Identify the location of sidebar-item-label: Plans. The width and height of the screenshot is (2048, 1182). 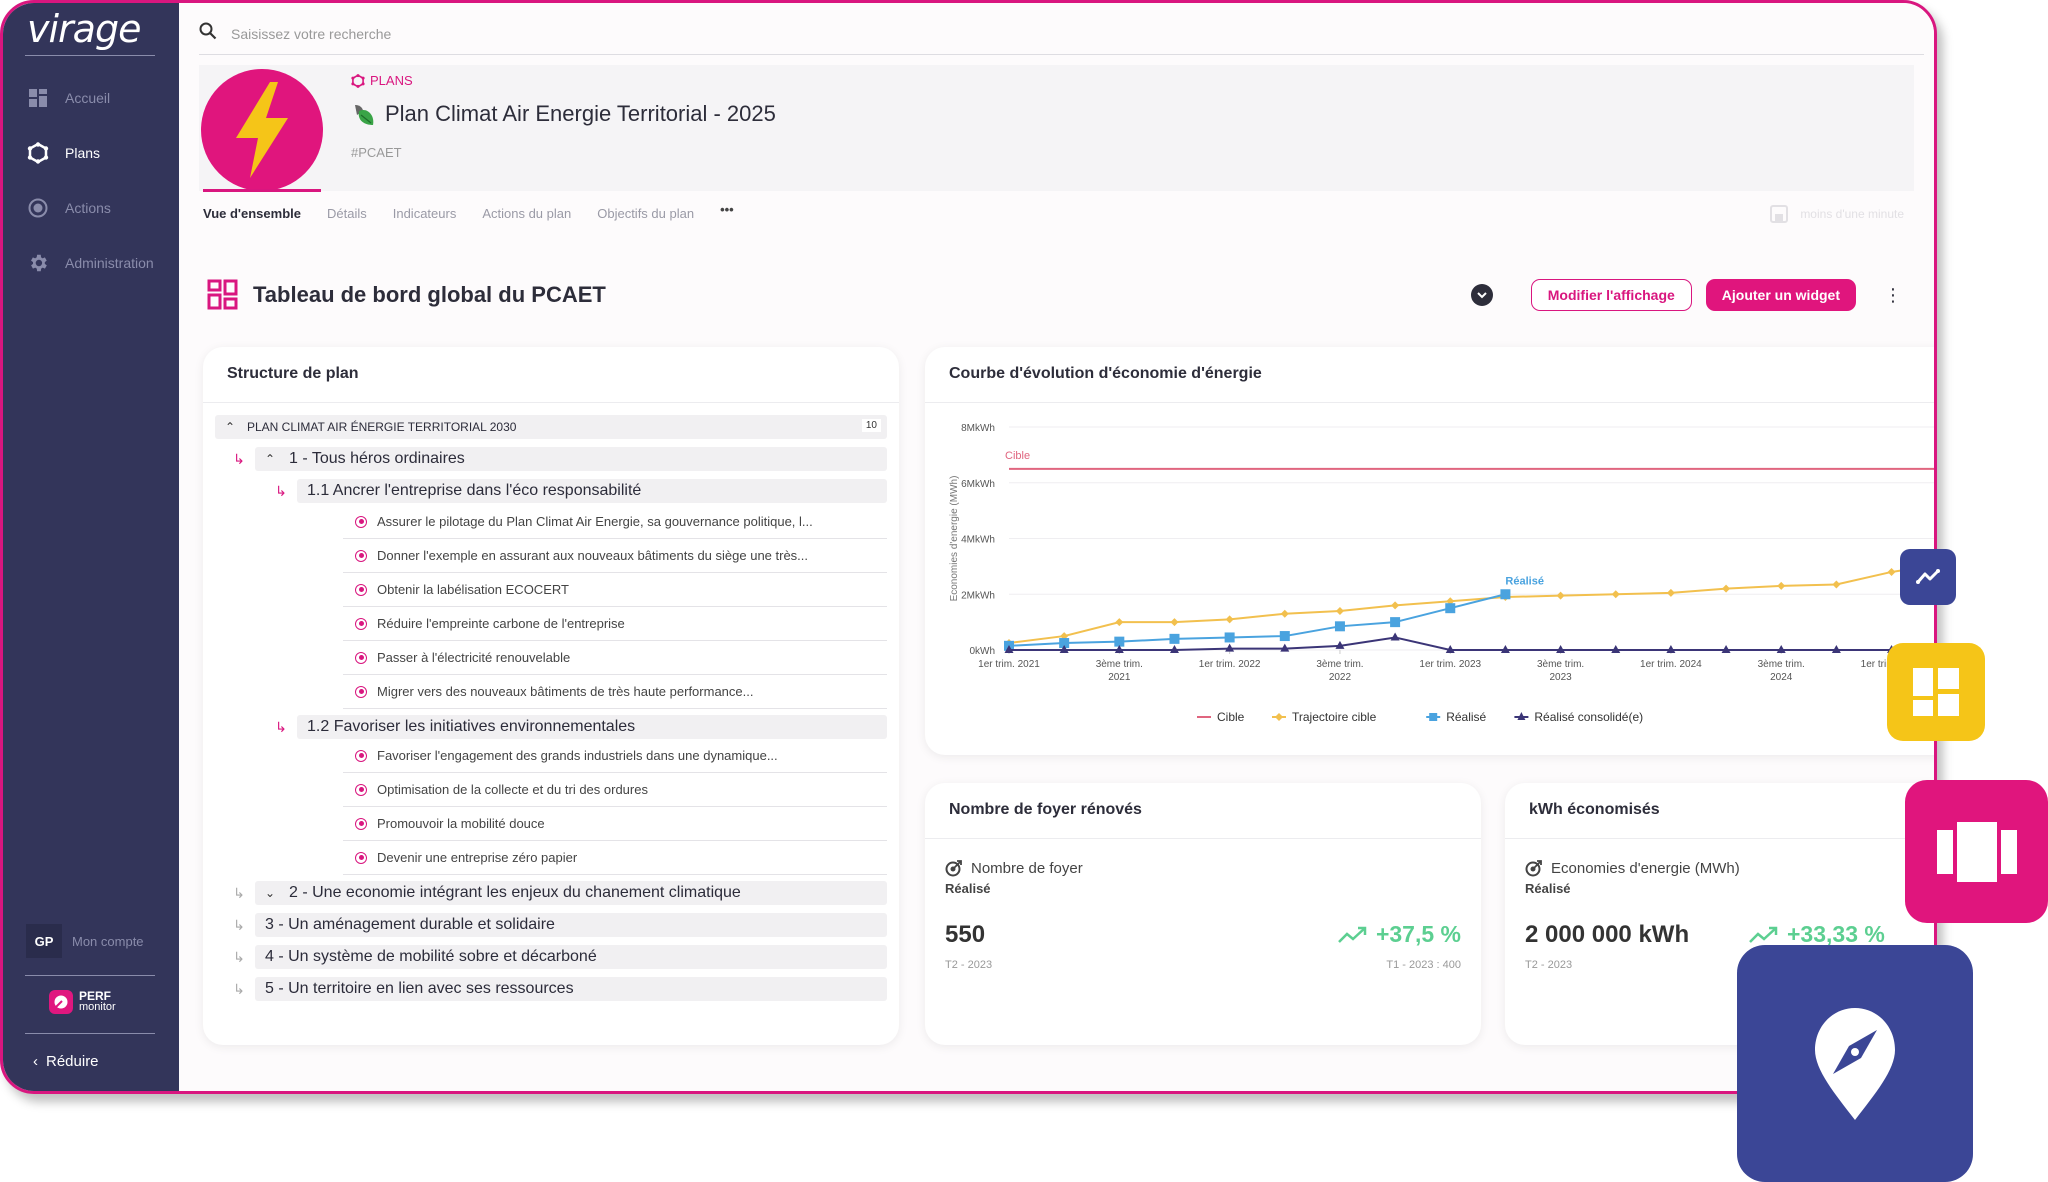
(83, 153).